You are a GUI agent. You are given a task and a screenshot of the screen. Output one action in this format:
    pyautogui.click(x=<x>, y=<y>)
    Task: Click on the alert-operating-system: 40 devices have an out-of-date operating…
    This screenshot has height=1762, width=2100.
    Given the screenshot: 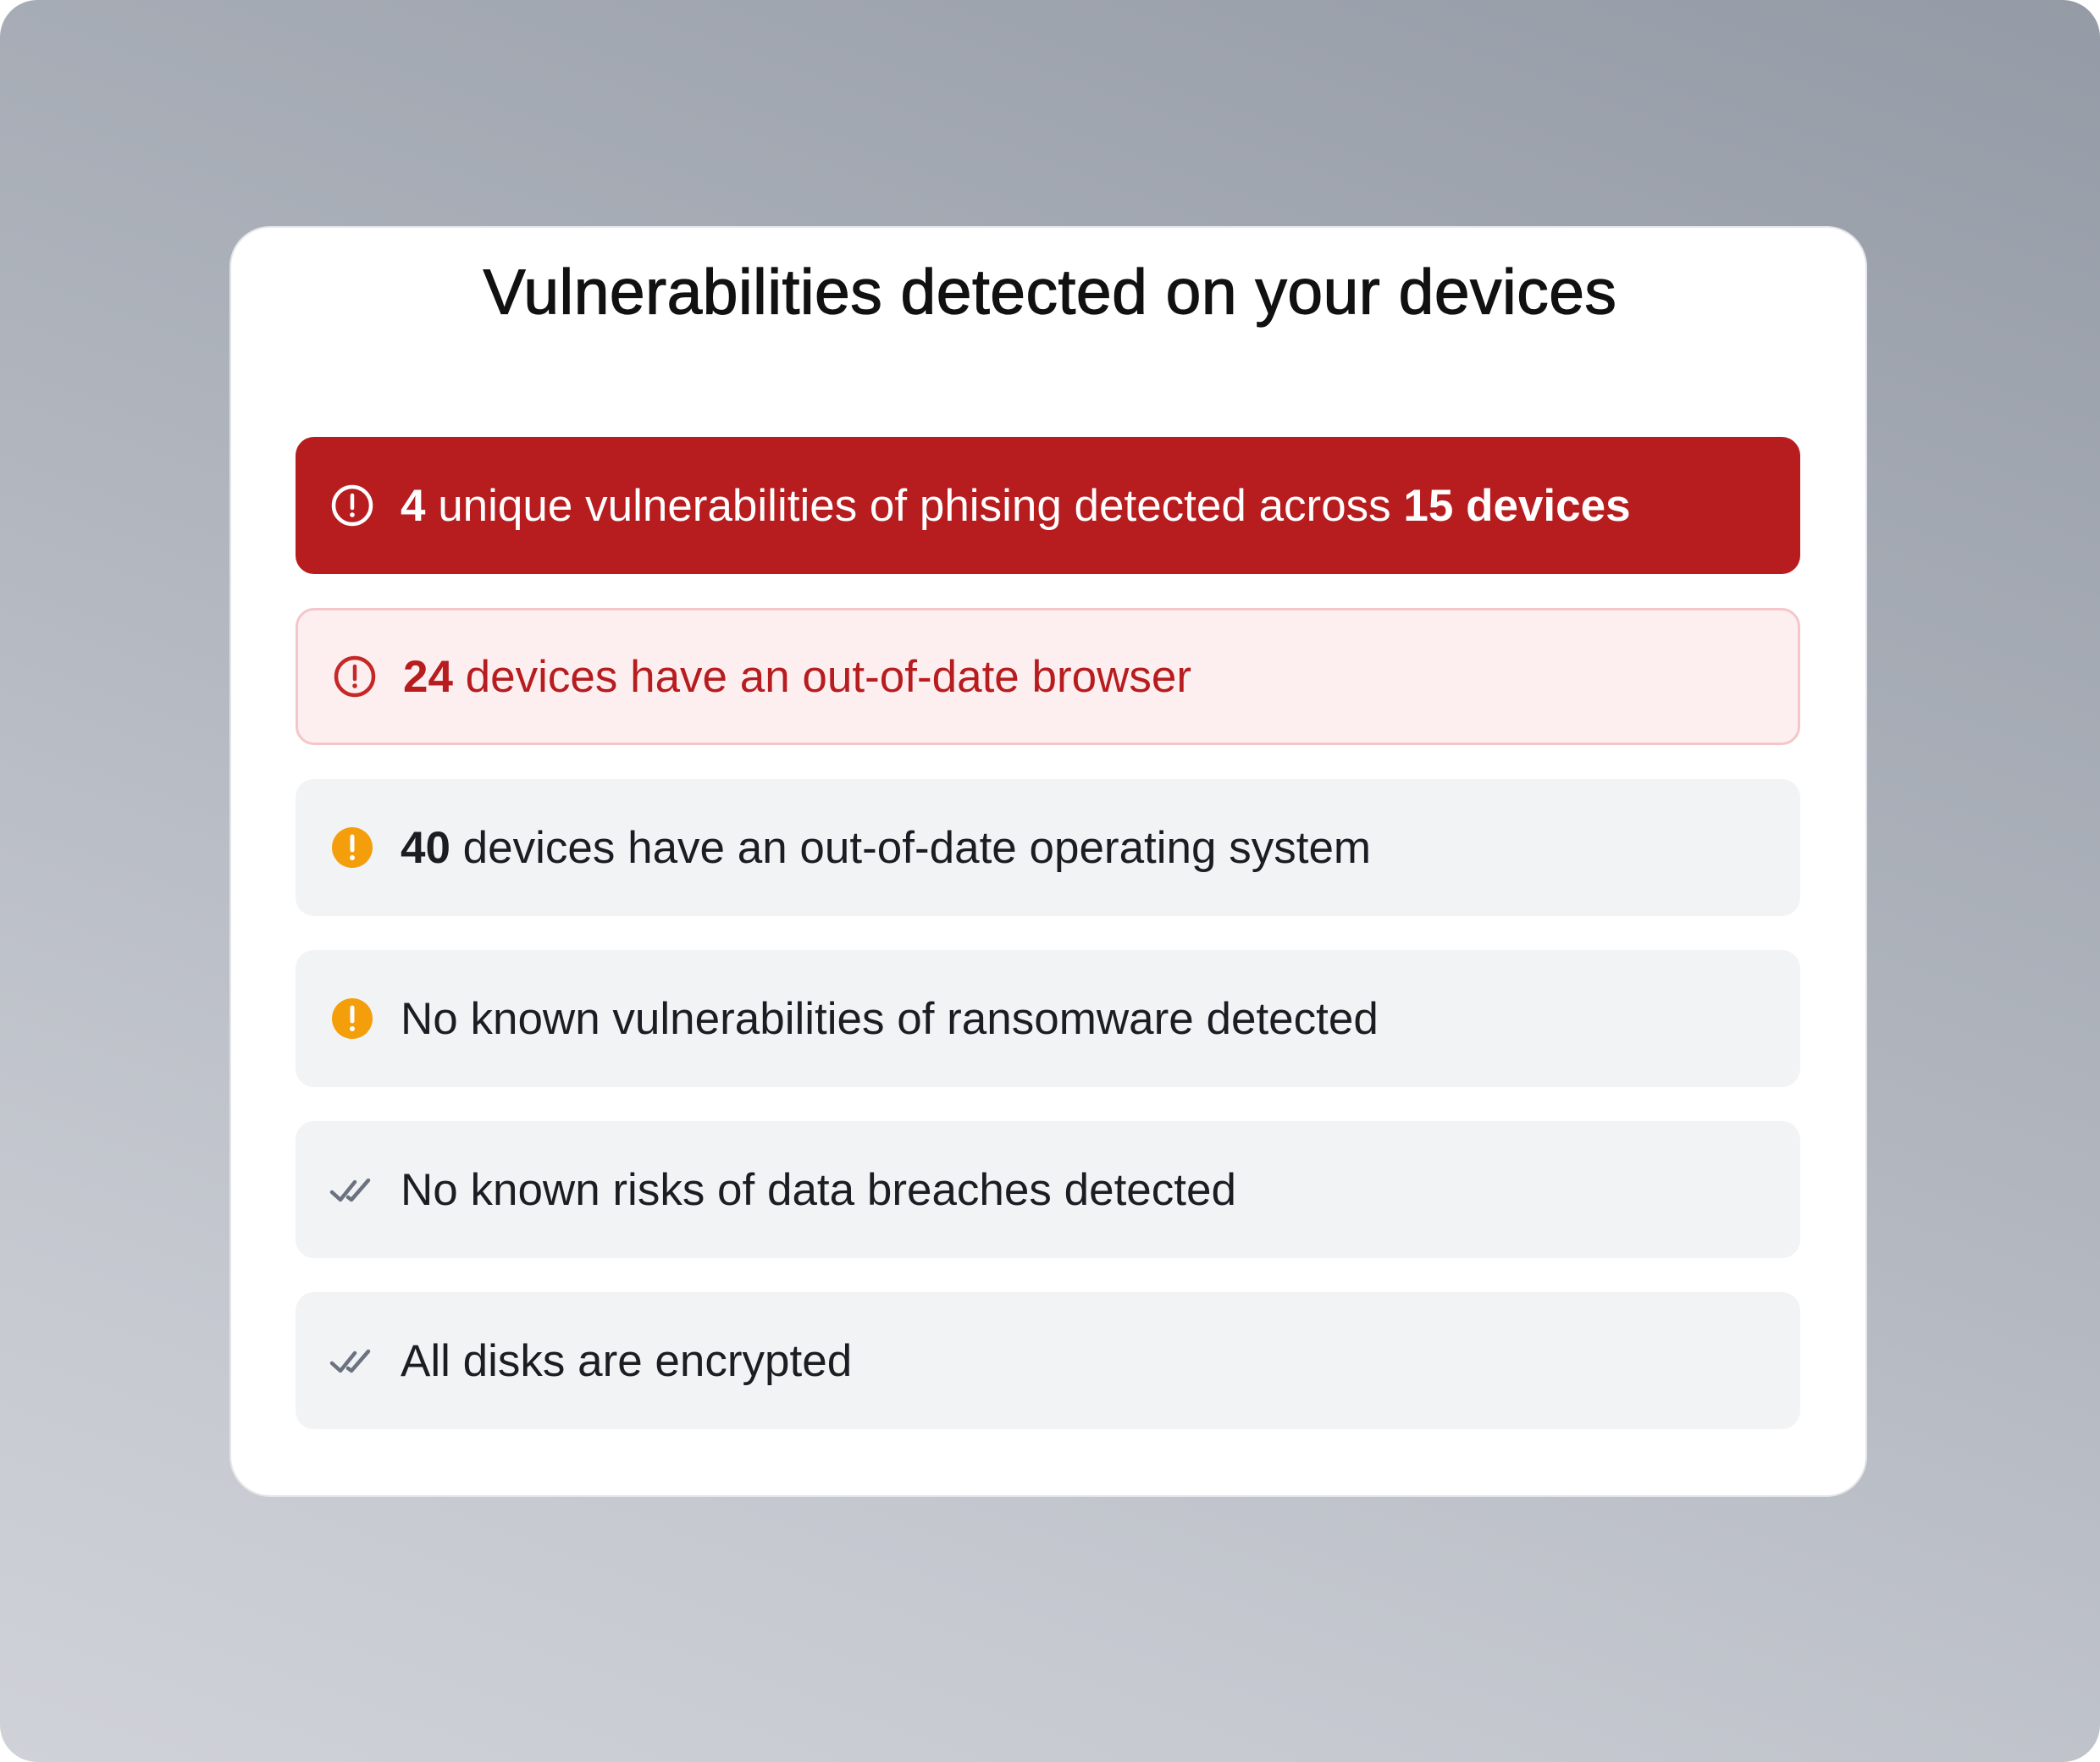 What is the action you would take?
    pyautogui.click(x=1048, y=847)
    